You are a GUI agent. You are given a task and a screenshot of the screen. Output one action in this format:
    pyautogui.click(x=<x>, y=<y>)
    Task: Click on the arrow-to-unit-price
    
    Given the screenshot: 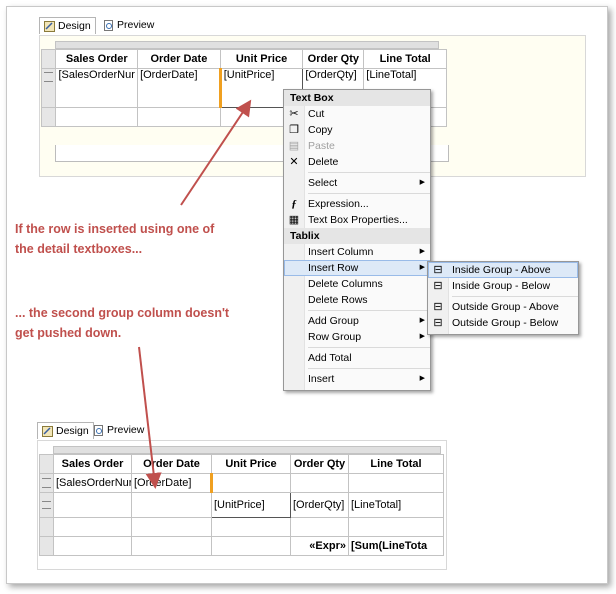 What is the action you would take?
    pyautogui.click(x=216, y=152)
    